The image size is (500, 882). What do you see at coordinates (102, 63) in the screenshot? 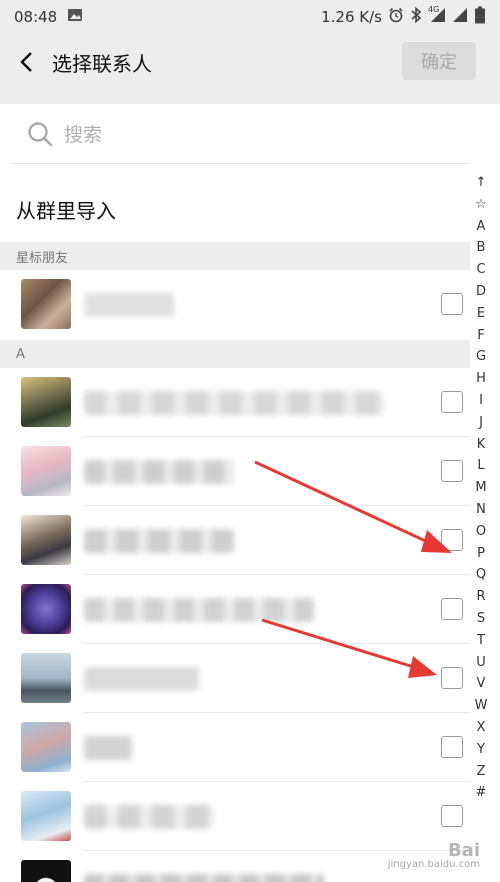
I see `page-title: 选择联系人` at bounding box center [102, 63].